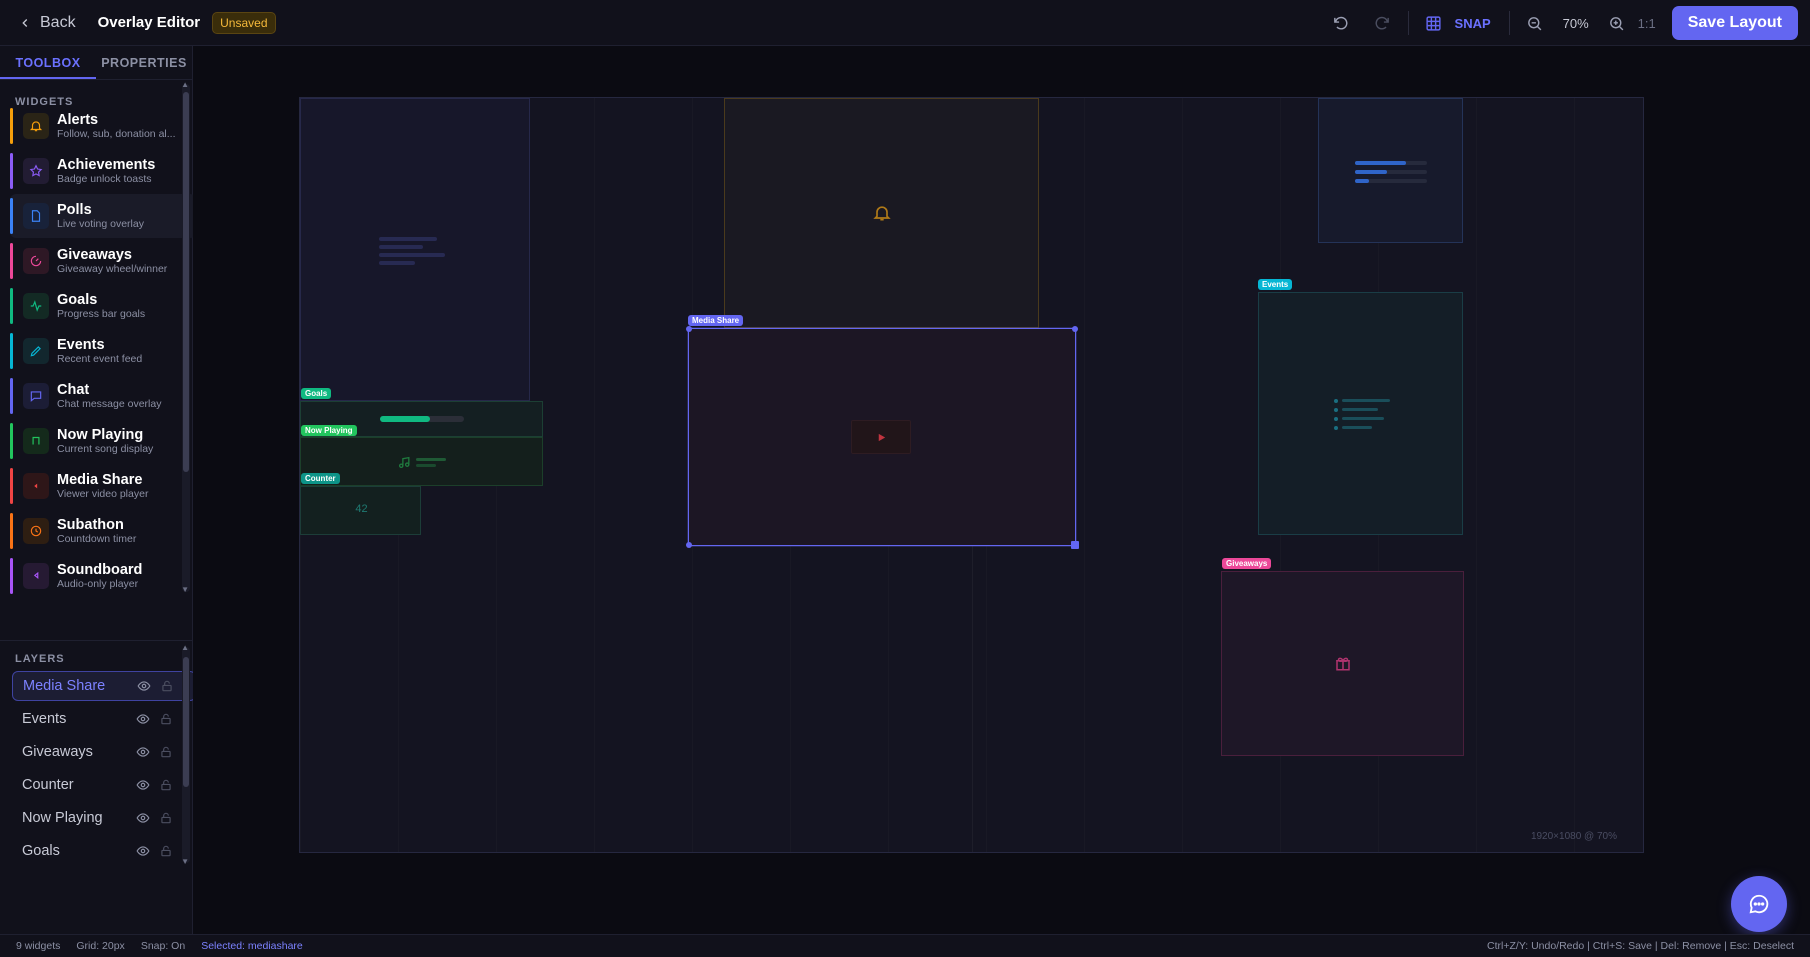 This screenshot has width=1810, height=957. I want to click on widget-name: Chat, so click(73, 390).